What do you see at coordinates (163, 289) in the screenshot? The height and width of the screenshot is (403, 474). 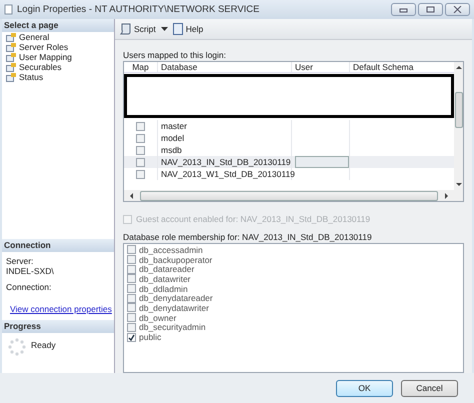 I see `role-label: db_ddladmin` at bounding box center [163, 289].